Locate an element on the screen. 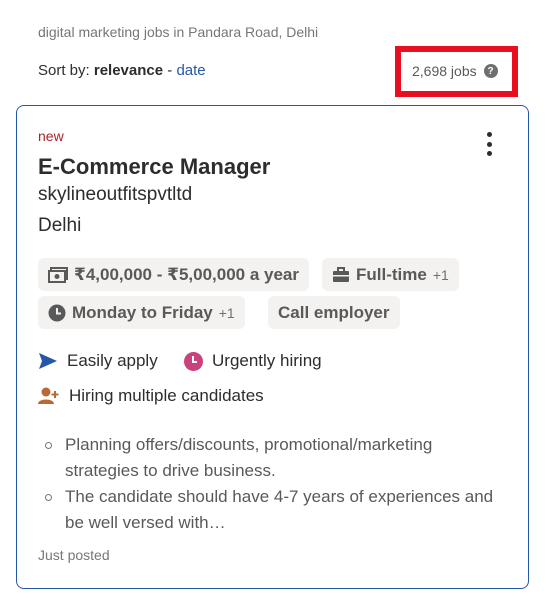  sort-bar: Sort by: relevance - date is located at coordinates (122, 70).